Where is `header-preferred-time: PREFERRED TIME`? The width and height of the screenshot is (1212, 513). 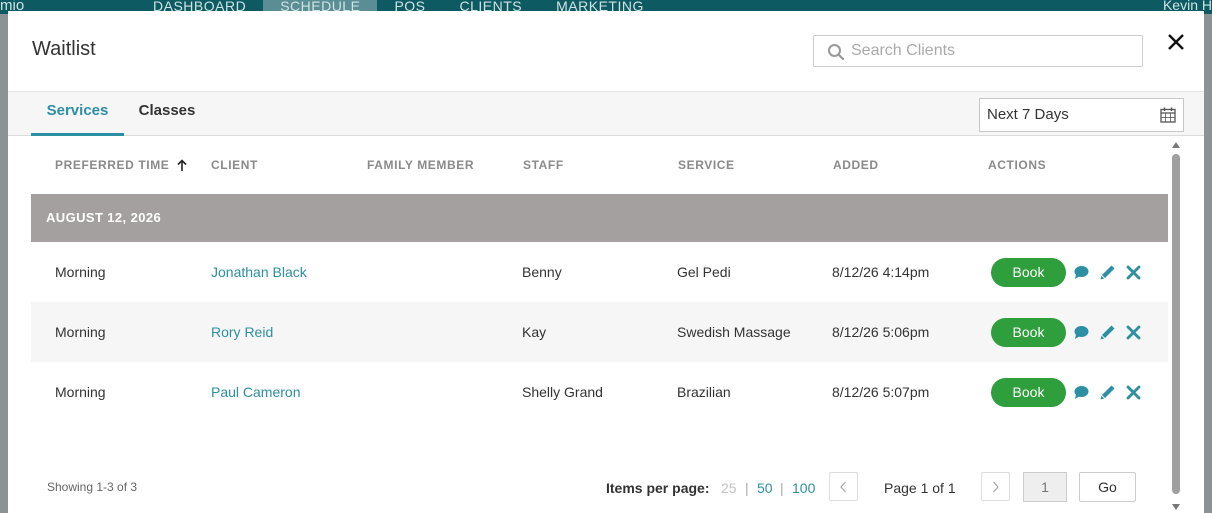
header-preferred-time: PREFERRED TIME is located at coordinates (121, 165).